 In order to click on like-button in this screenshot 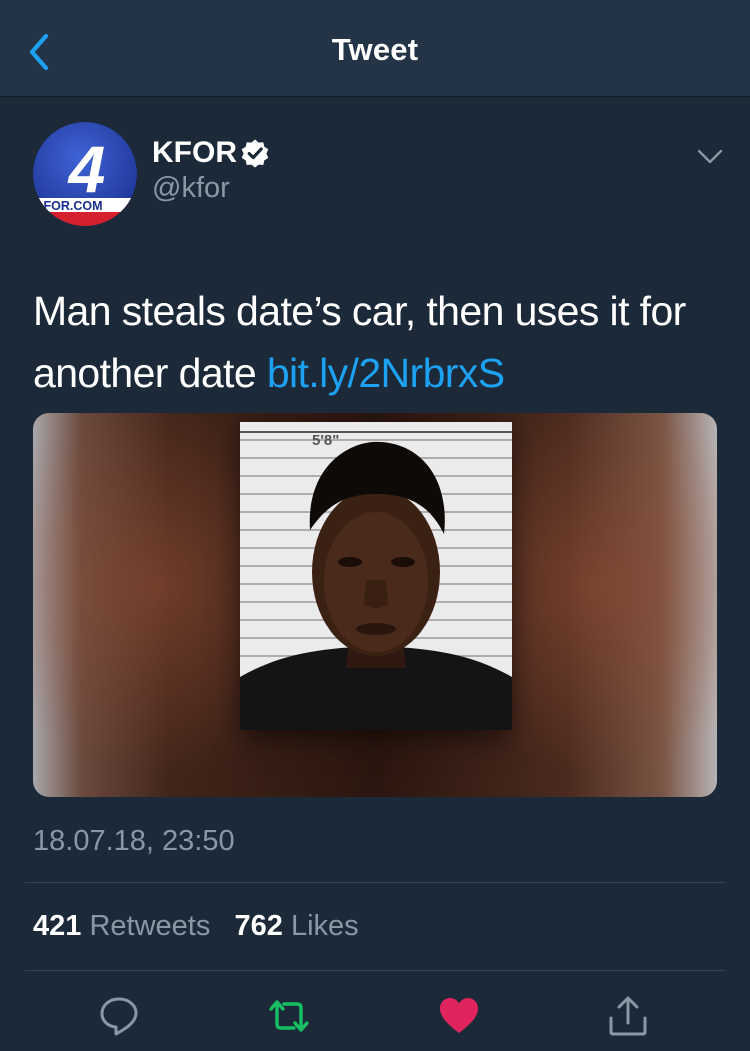, I will do `click(459, 1016)`.